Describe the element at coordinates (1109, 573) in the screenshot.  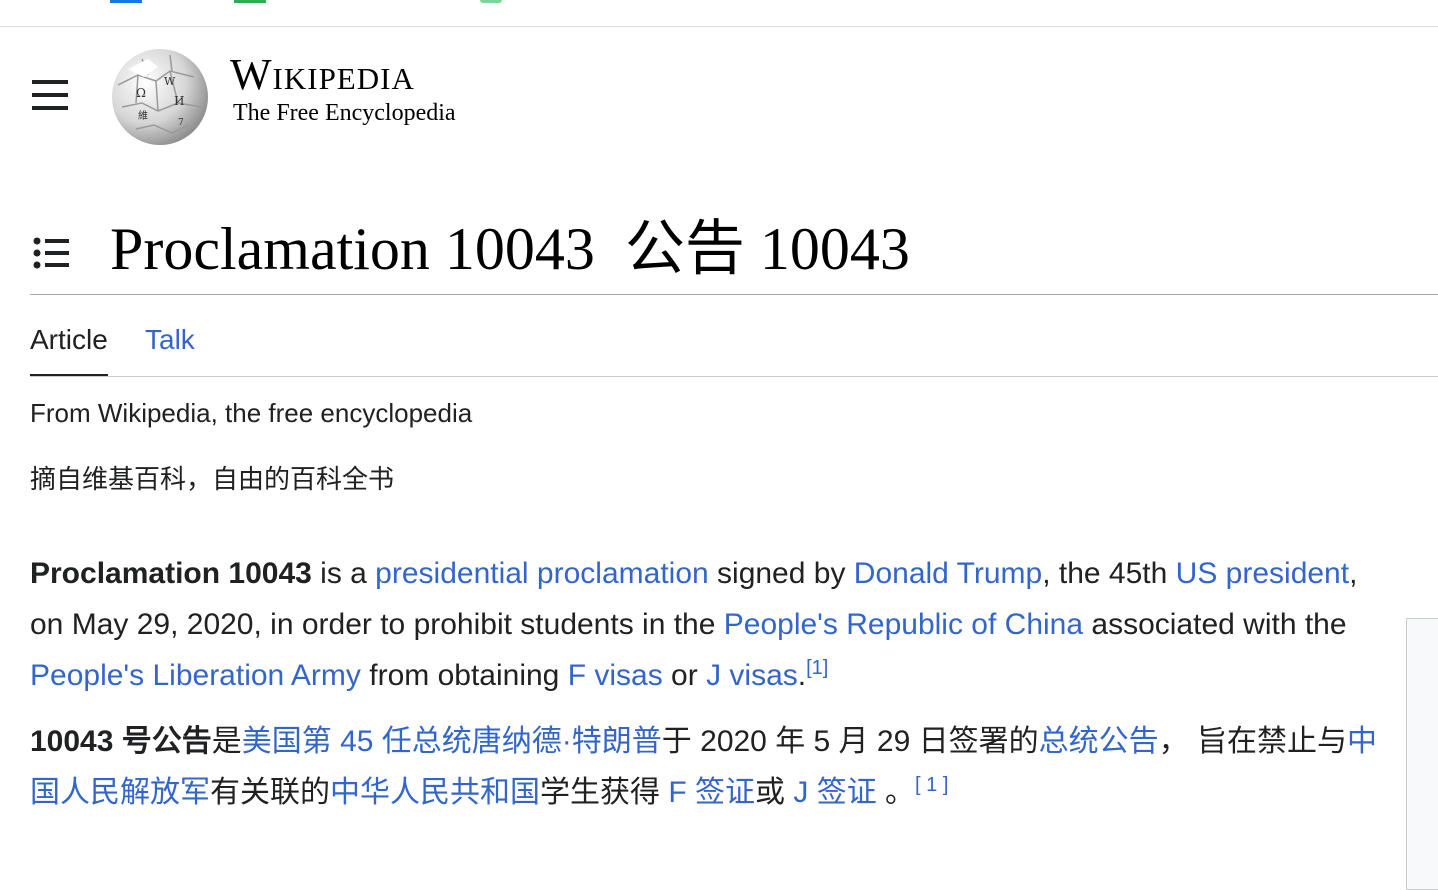
I see `text: , the 45th` at that location.